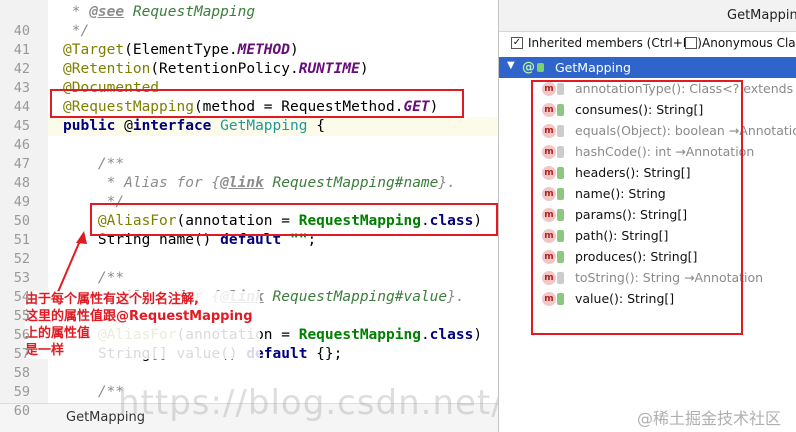 The width and height of the screenshot is (796, 432). Describe the element at coordinates (45, 350) in the screenshot. I see `annotation-note-line: 是一样` at that location.